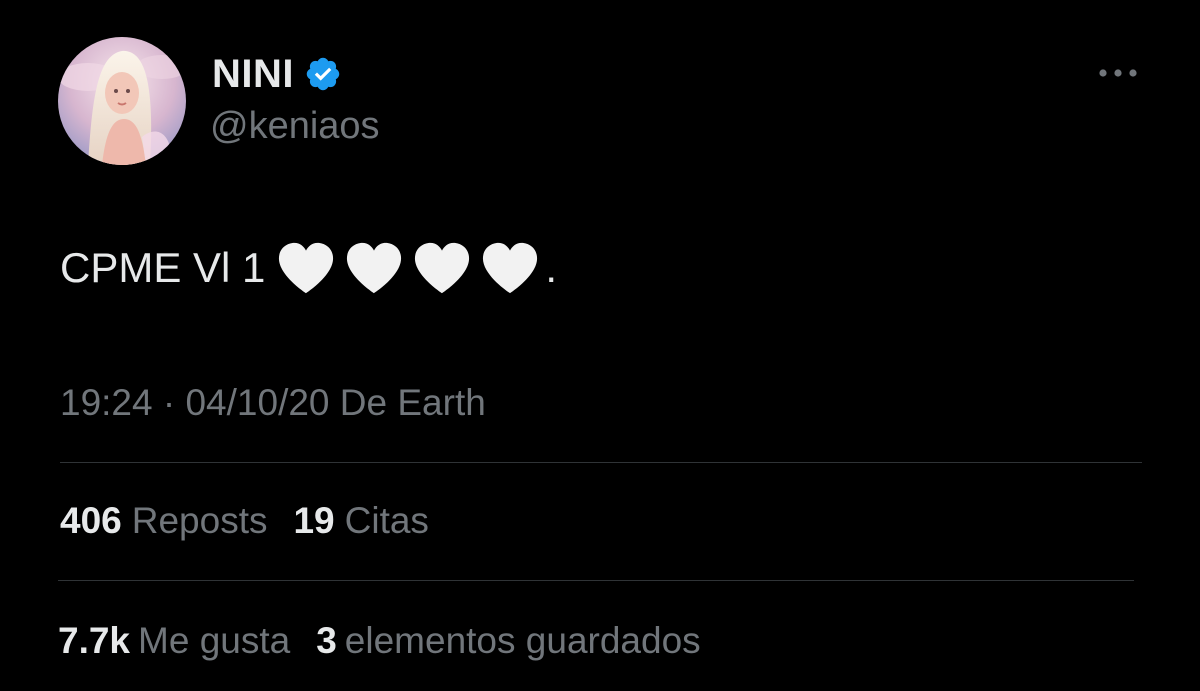 The height and width of the screenshot is (691, 1200). What do you see at coordinates (326, 640) in the screenshot?
I see `bookmarks-count: 3` at bounding box center [326, 640].